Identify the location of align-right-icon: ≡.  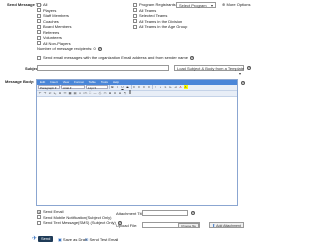
(144, 87).